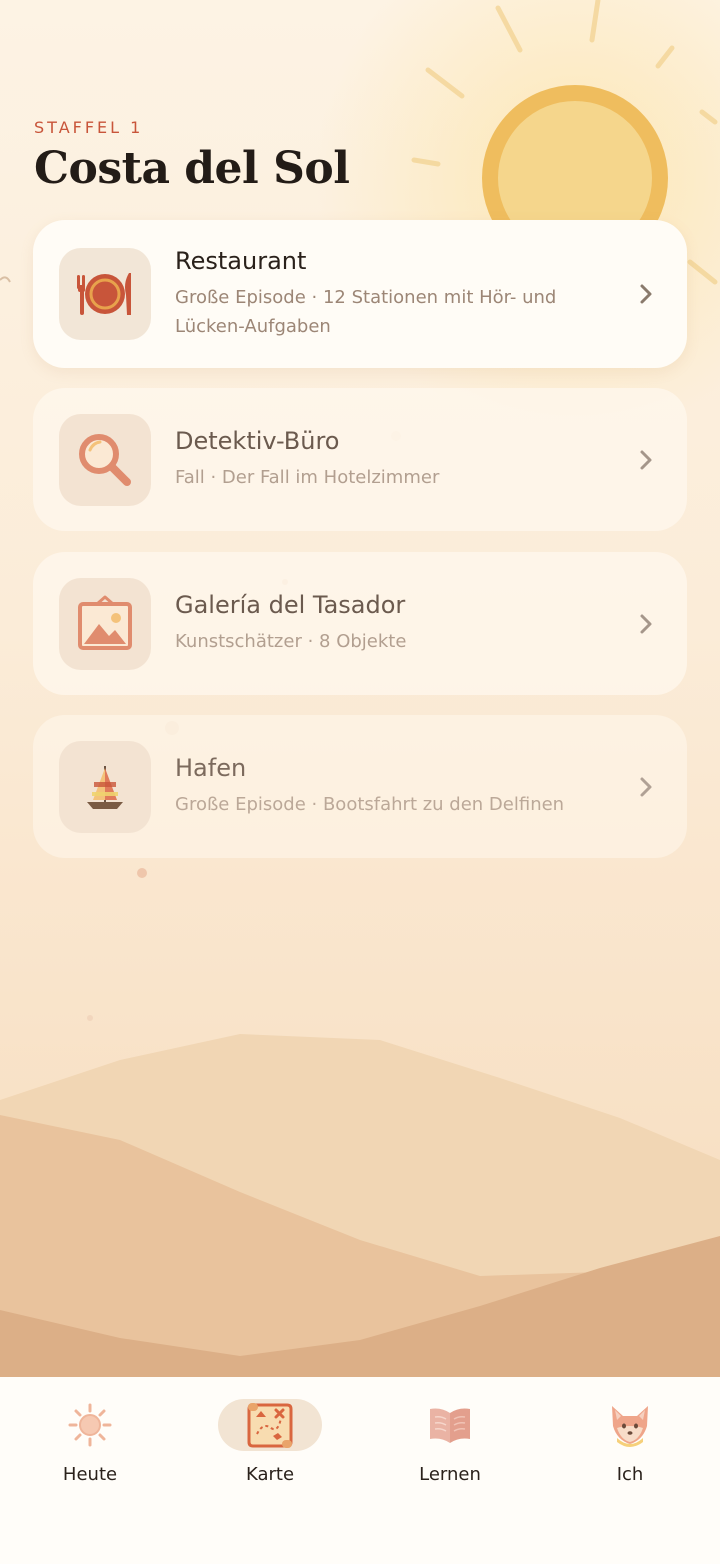  What do you see at coordinates (450, 1425) in the screenshot?
I see `open-book-icon` at bounding box center [450, 1425].